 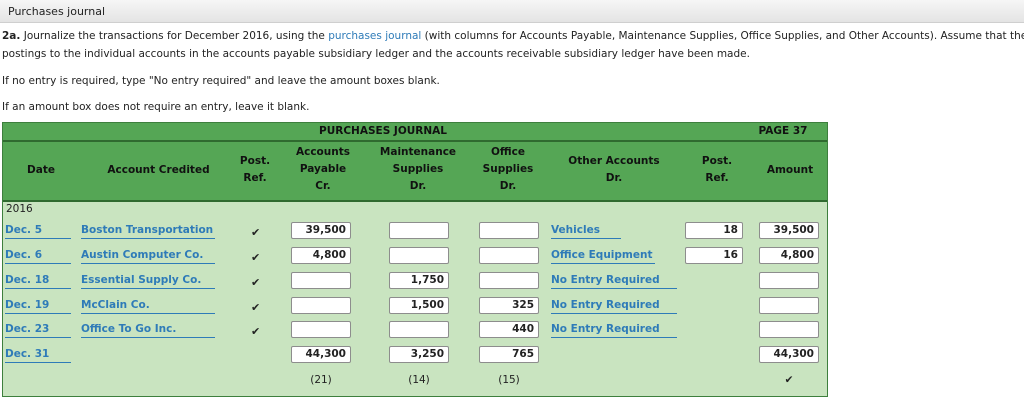 I want to click on page-number: PAGE 37, so click(x=783, y=131).